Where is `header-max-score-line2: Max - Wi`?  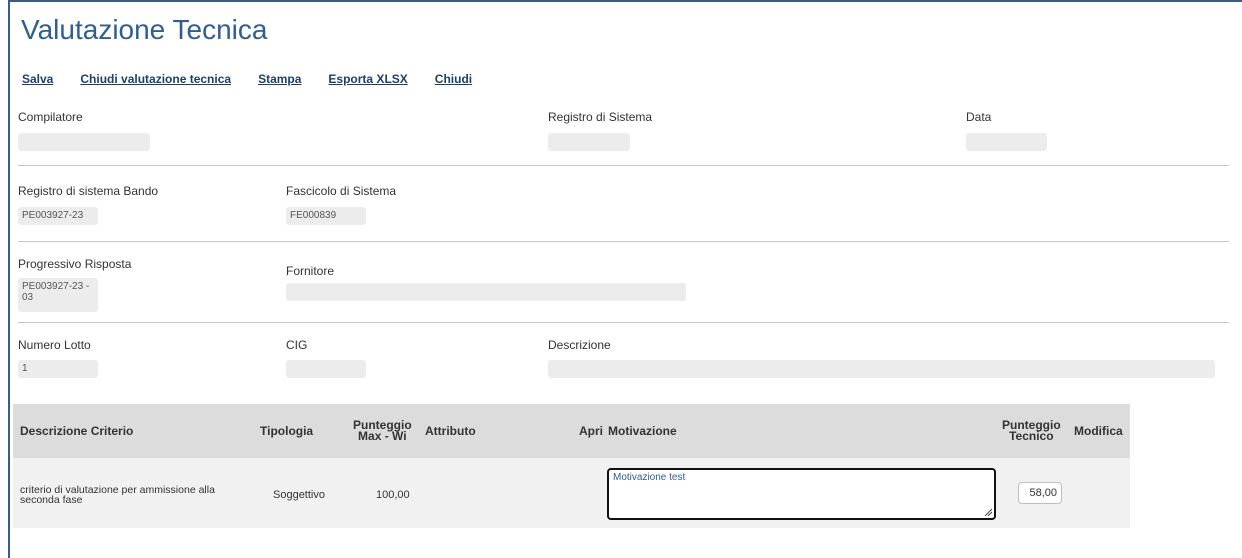 header-max-score-line2: Max - Wi is located at coordinates (382, 436).